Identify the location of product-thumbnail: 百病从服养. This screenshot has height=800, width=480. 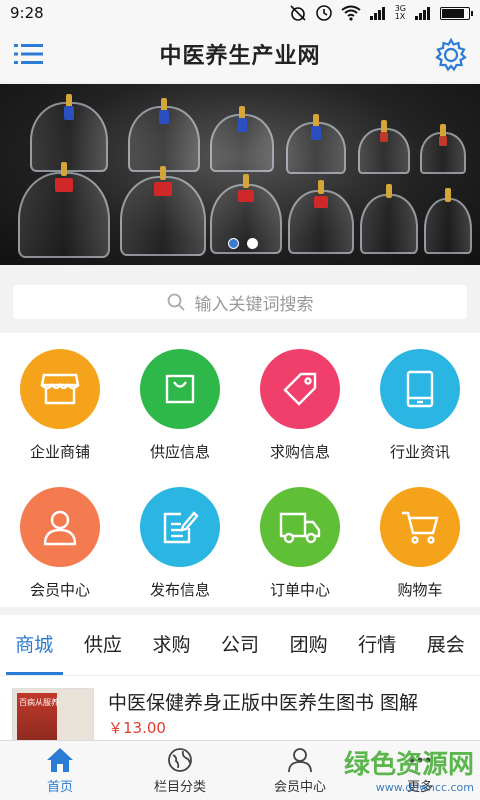
(53, 714).